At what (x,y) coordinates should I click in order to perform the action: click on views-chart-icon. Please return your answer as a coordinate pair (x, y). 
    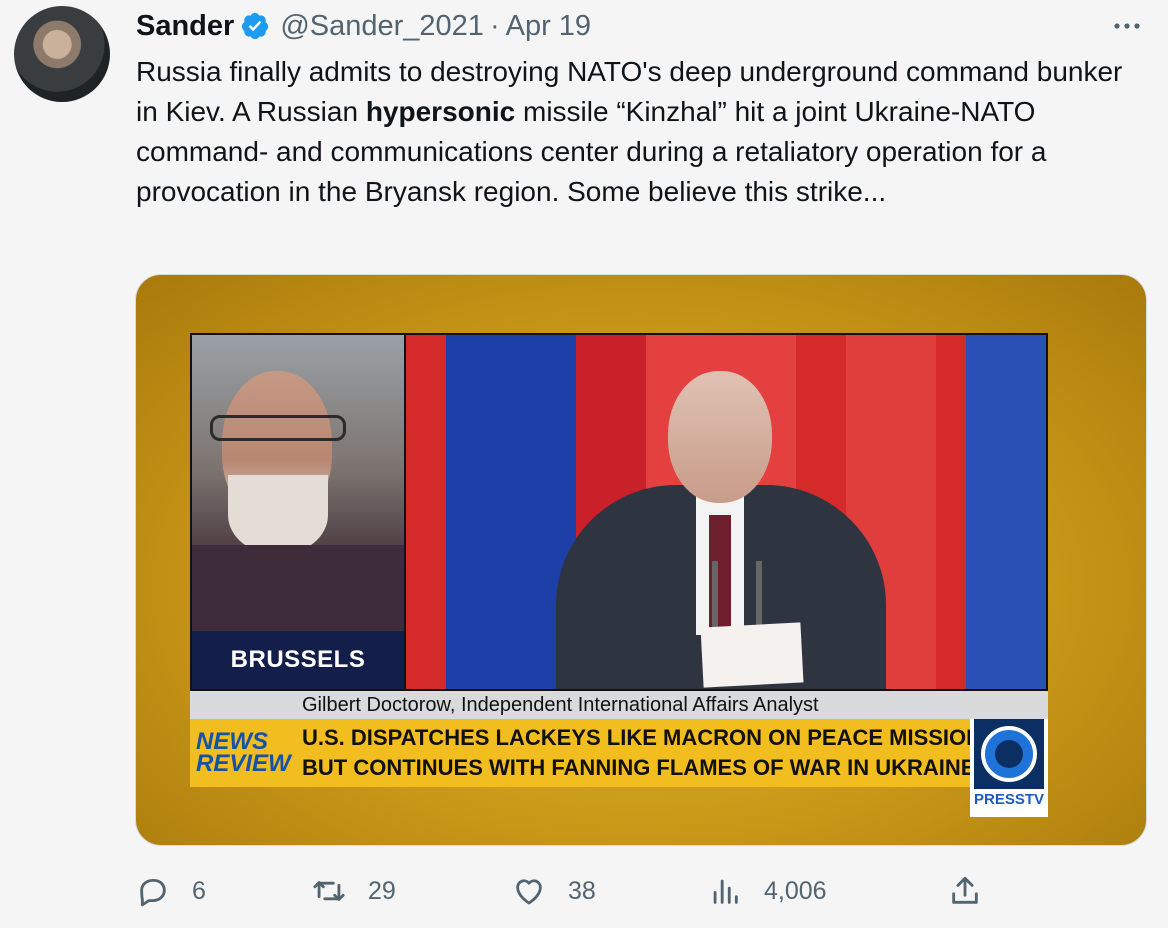
    Looking at the image, I should click on (725, 891).